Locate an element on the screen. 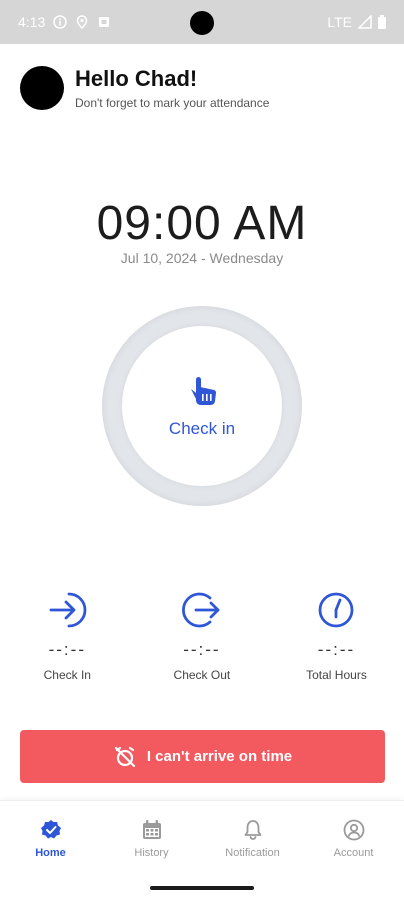 The image size is (404, 900). camera-cutout is located at coordinates (202, 23).